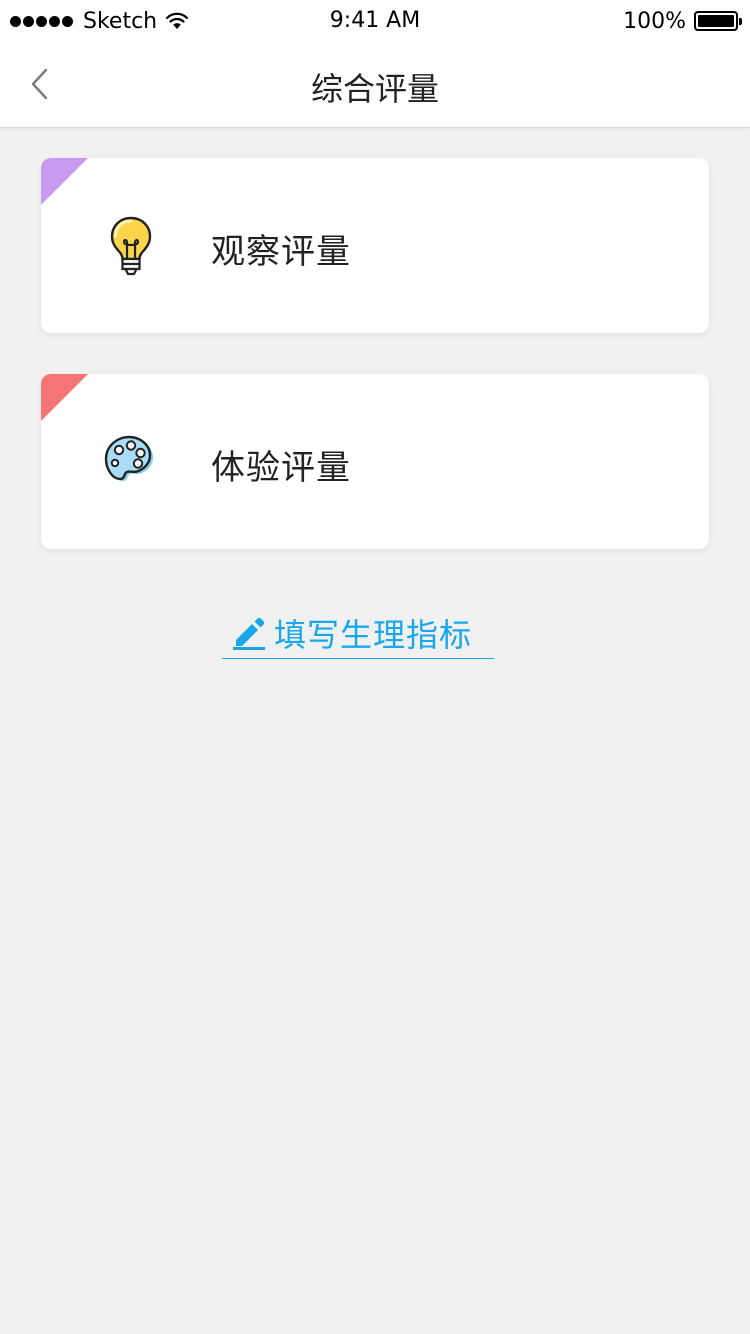  What do you see at coordinates (374, 89) in the screenshot?
I see `page-title: 综合评量` at bounding box center [374, 89].